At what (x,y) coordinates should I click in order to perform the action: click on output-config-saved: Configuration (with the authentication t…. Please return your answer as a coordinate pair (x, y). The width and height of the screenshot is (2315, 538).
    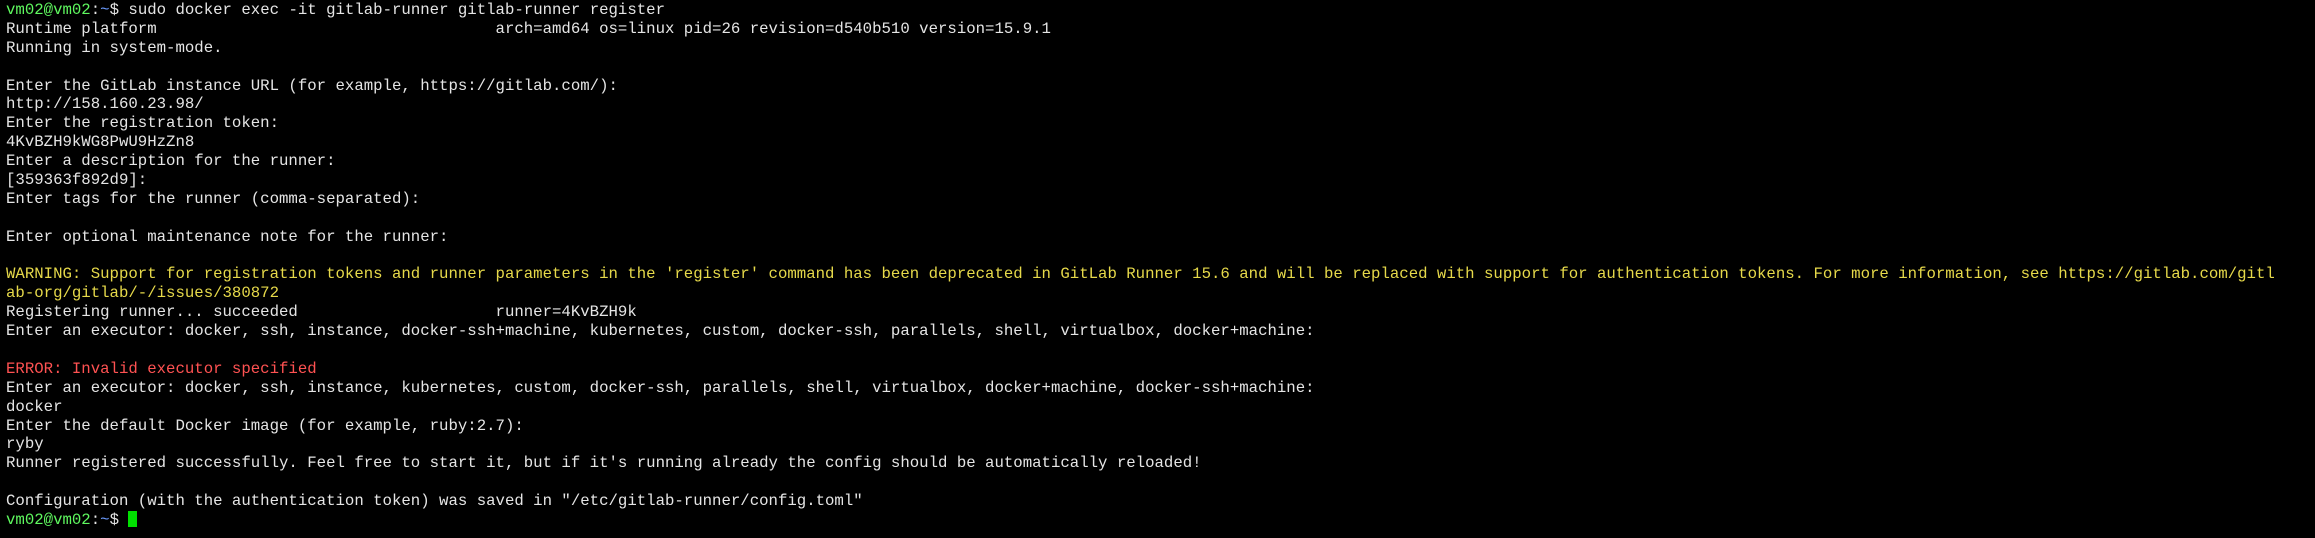
    Looking at the image, I should click on (434, 501).